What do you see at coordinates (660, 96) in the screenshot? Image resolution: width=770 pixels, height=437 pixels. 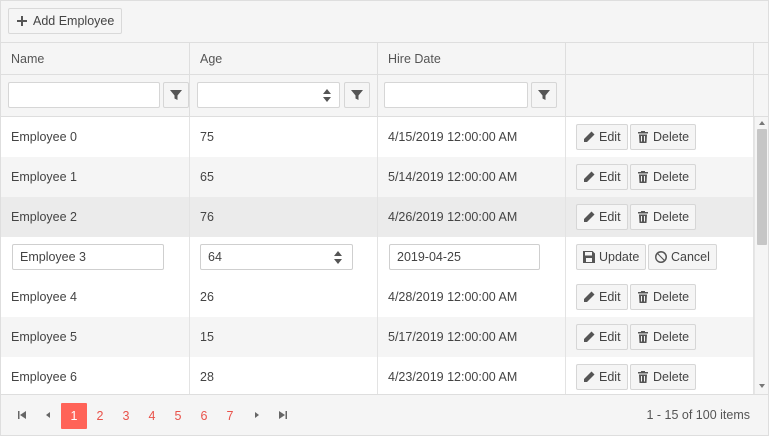 I see `filter-cell-commands` at bounding box center [660, 96].